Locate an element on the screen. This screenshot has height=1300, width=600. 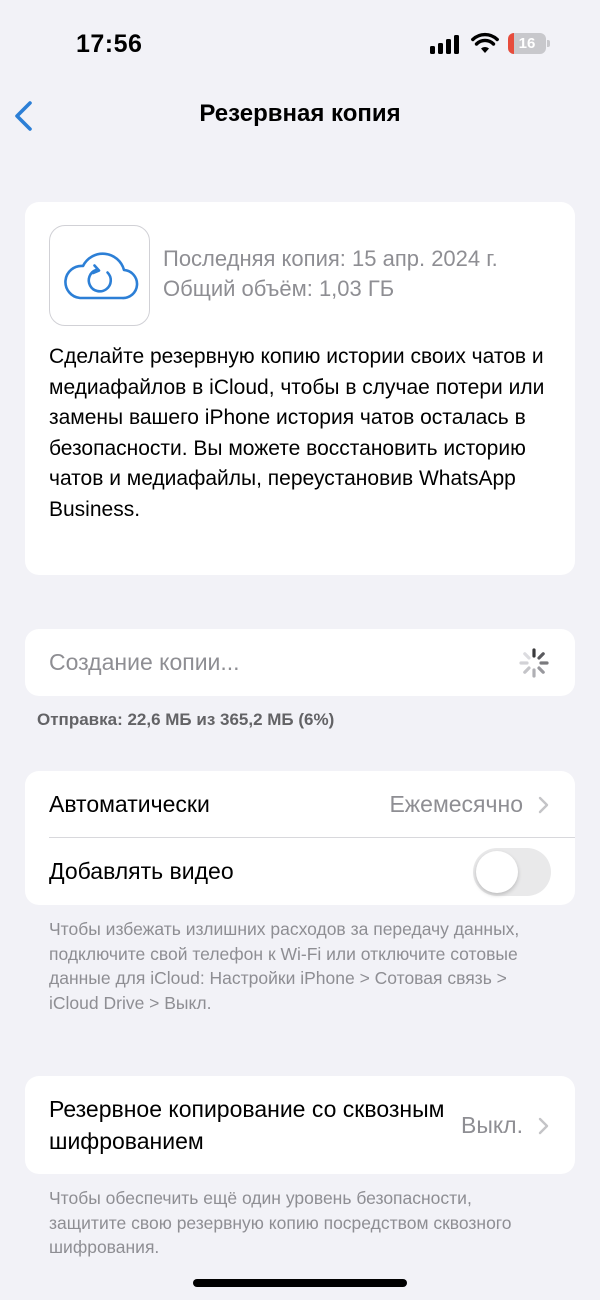
home-indicator is located at coordinates (300, 1283).